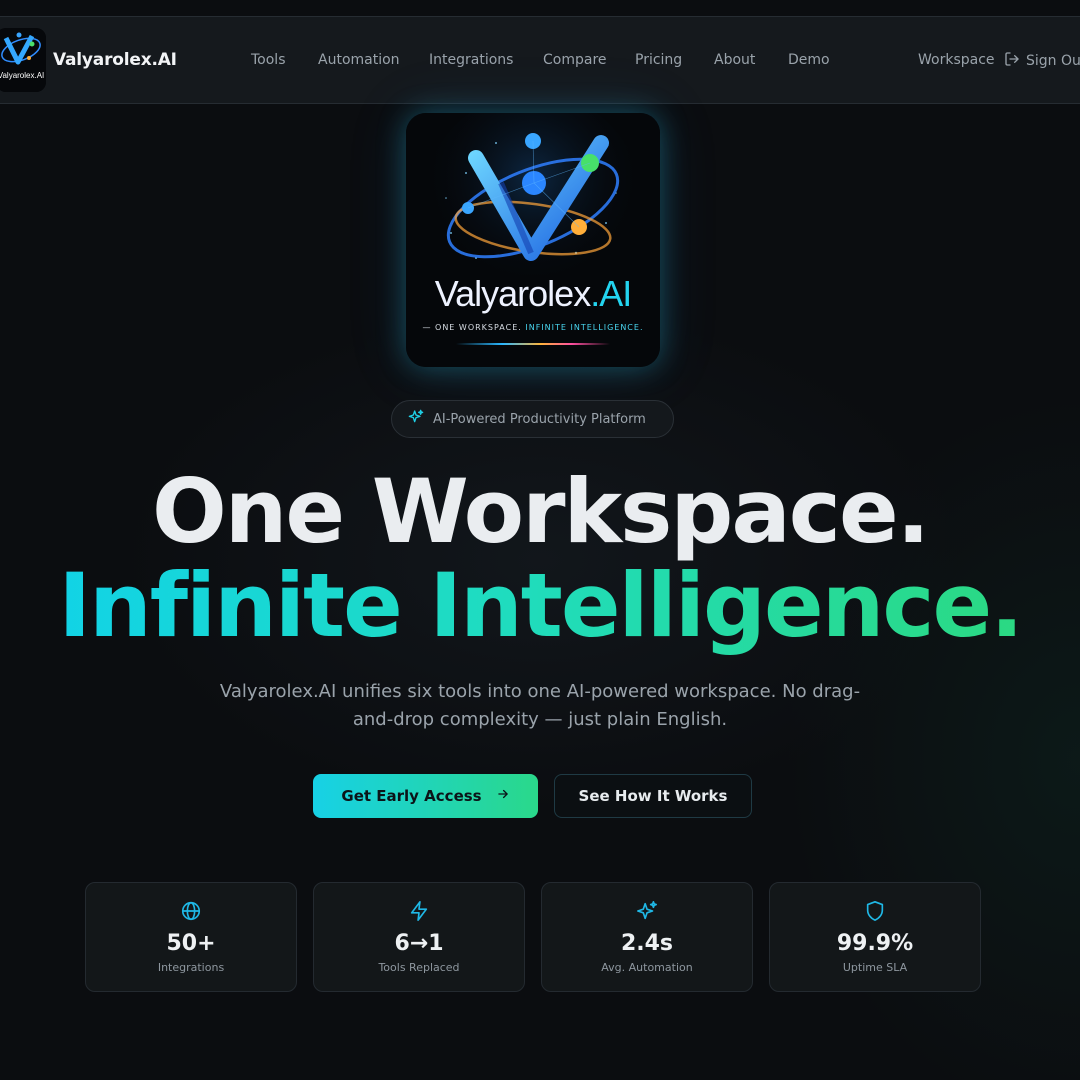  What do you see at coordinates (734, 60) in the screenshot?
I see `nav-link-about: About` at bounding box center [734, 60].